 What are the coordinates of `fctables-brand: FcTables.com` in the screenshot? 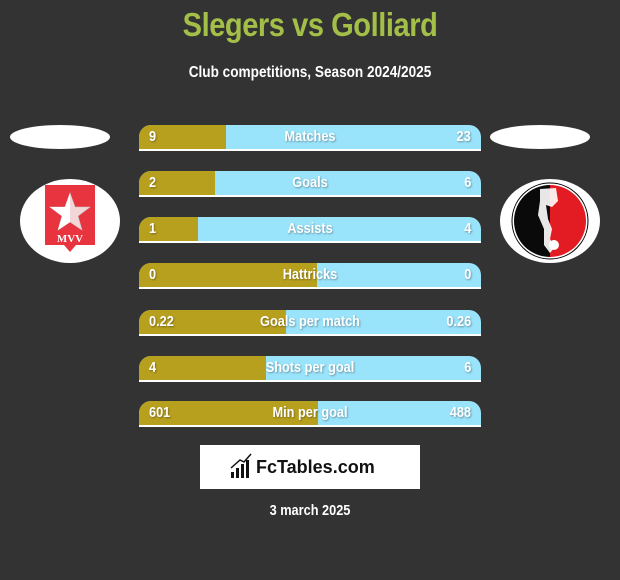 It's located at (310, 467).